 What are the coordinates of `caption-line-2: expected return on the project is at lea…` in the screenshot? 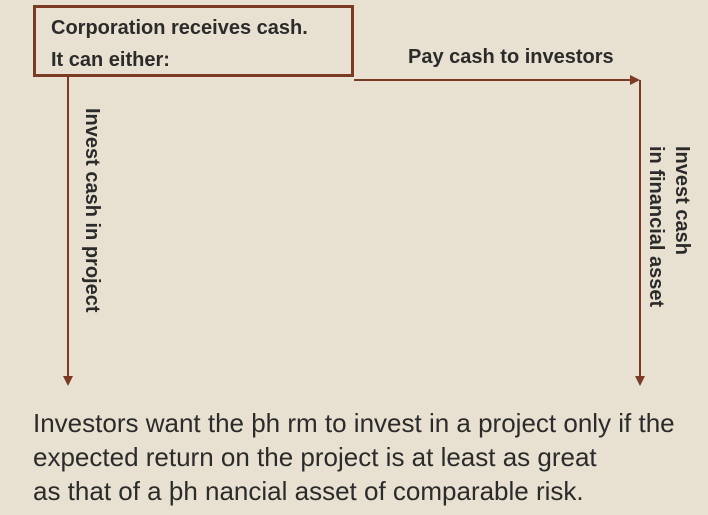 It's located at (315, 457).